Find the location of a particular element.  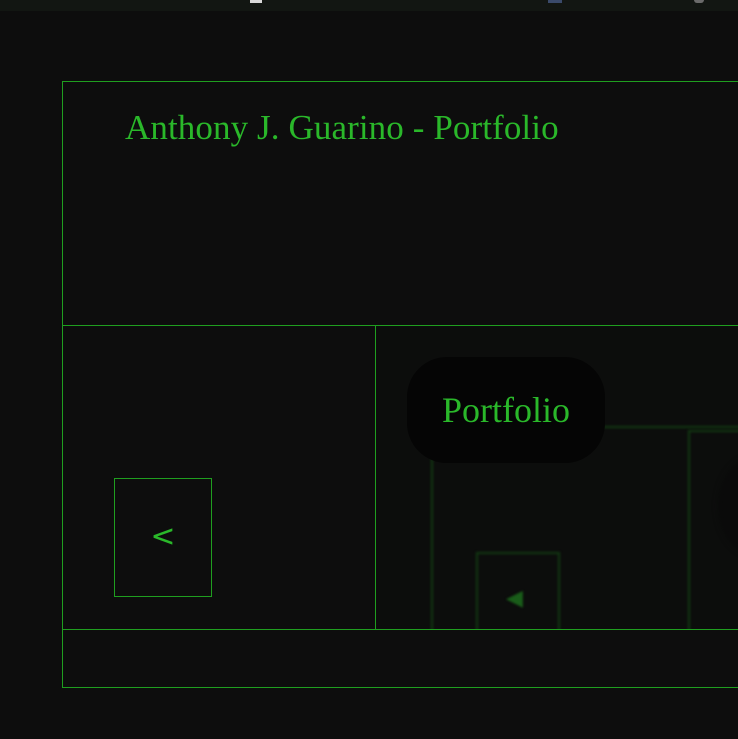

preview-ghost-arrow-icon: ◀ is located at coordinates (514, 598).